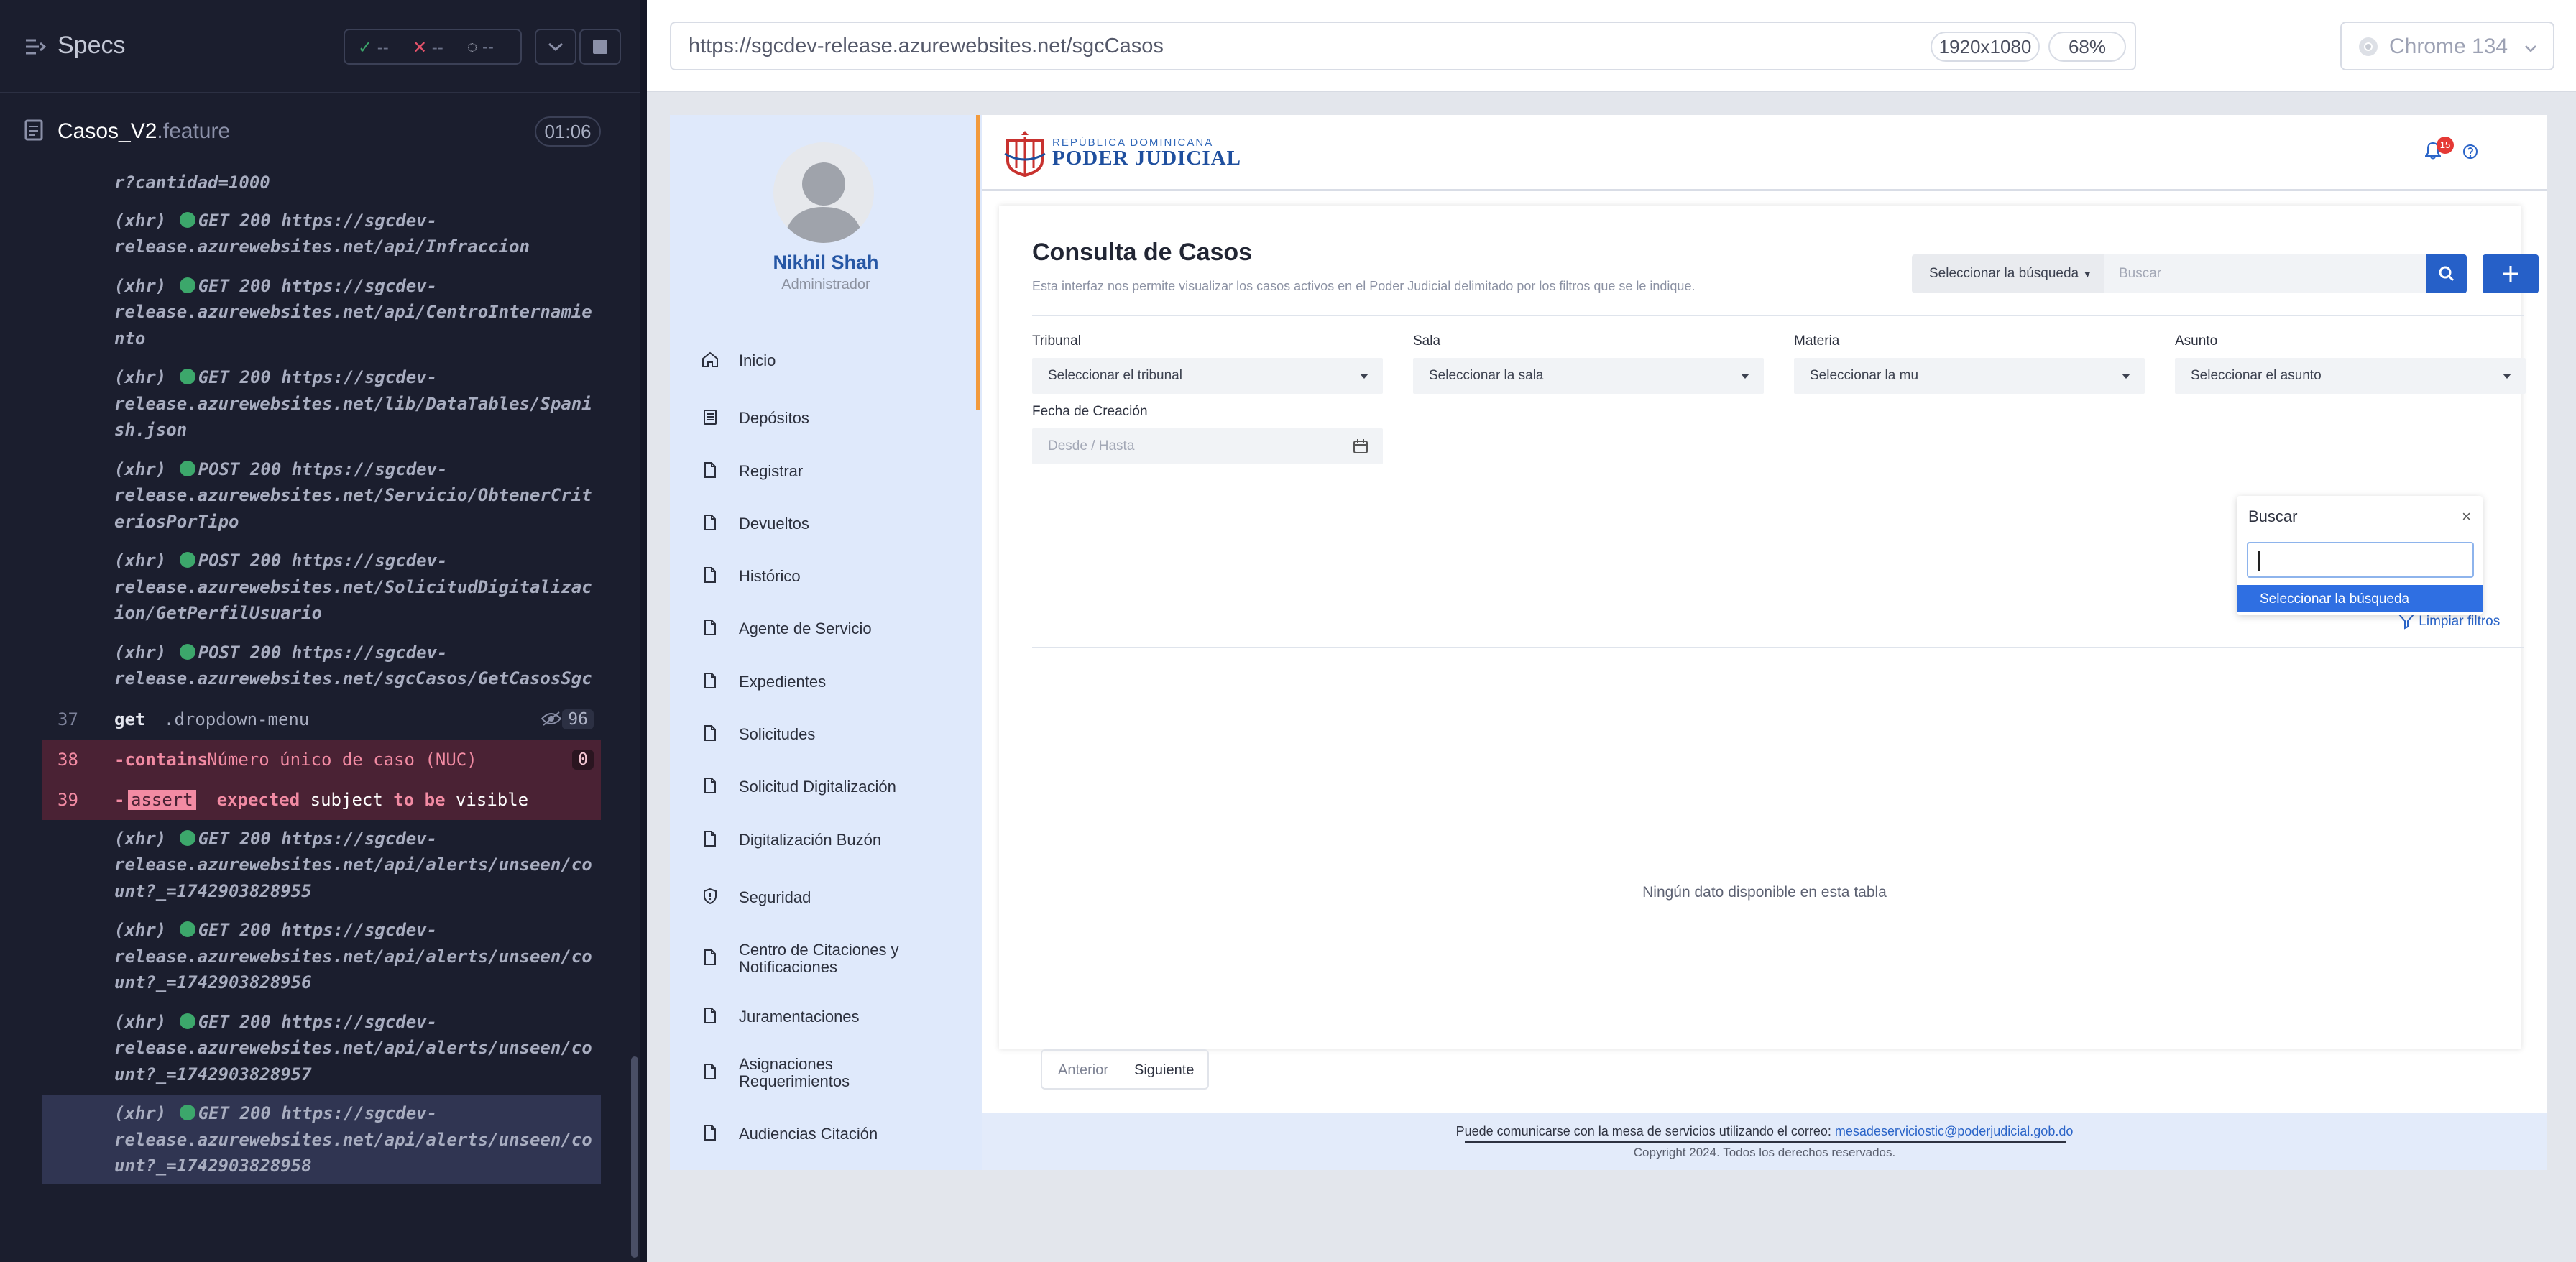 Image resolution: width=2576 pixels, height=1262 pixels. I want to click on user-icon, so click(823, 202).